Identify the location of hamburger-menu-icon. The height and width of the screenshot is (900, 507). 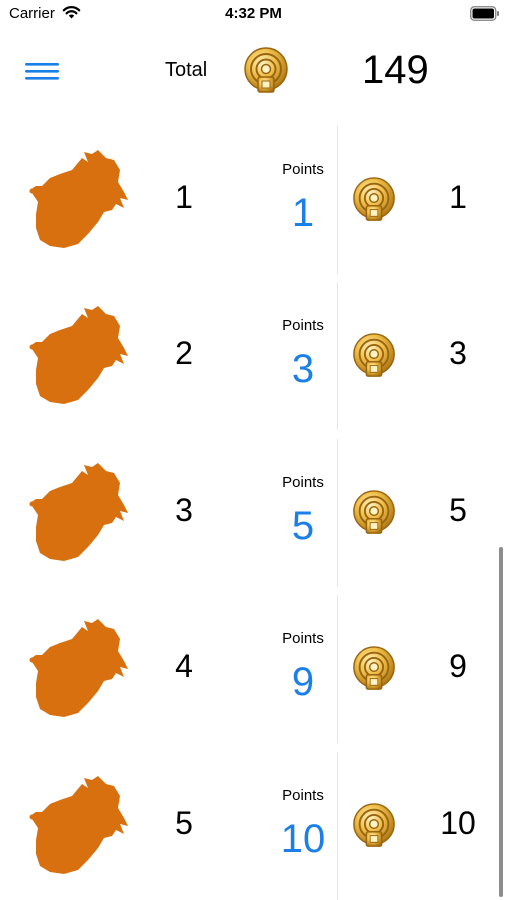
(41, 71).